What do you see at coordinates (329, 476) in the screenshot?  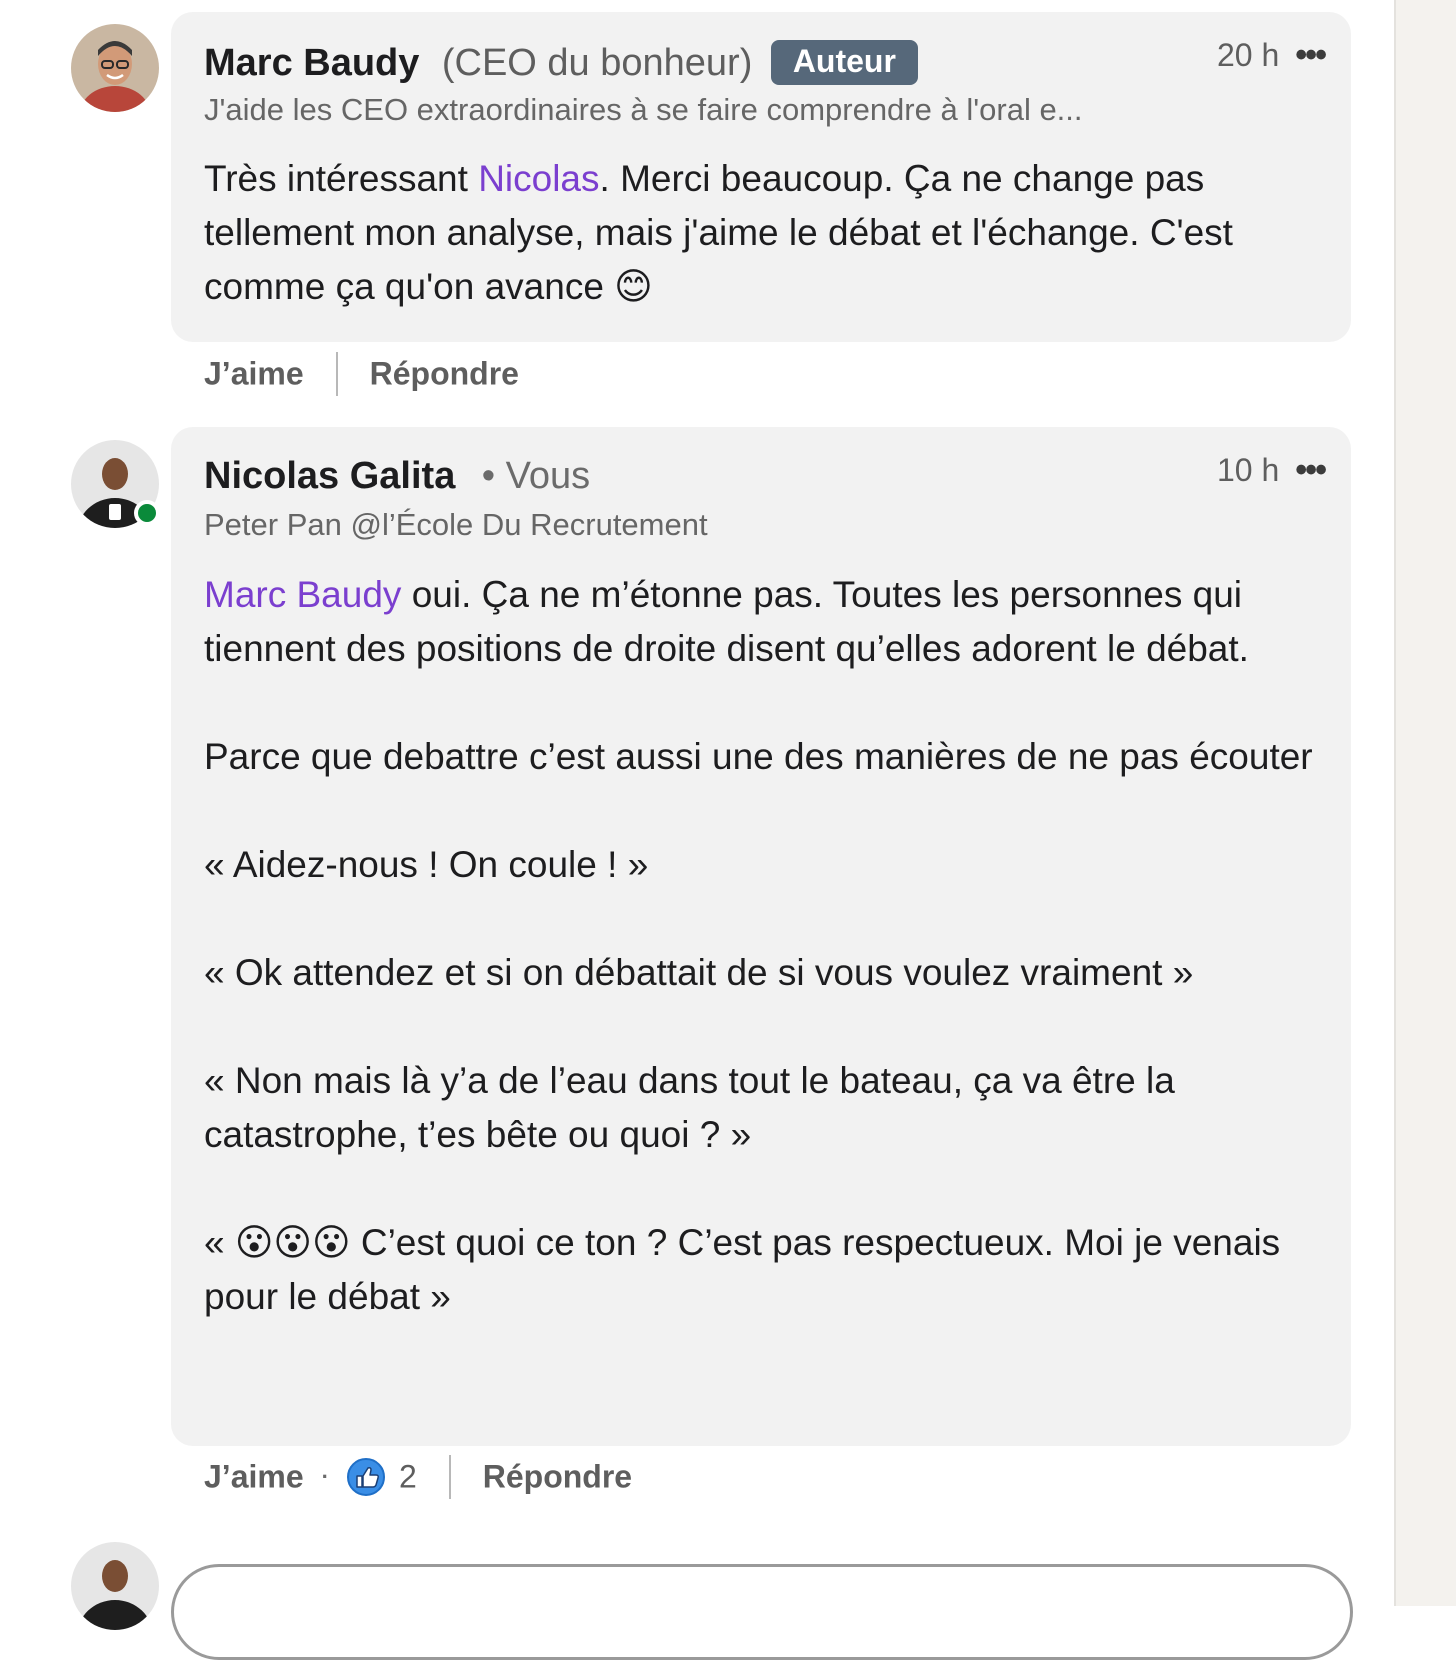 I see `author-name: Nicolas Galita` at bounding box center [329, 476].